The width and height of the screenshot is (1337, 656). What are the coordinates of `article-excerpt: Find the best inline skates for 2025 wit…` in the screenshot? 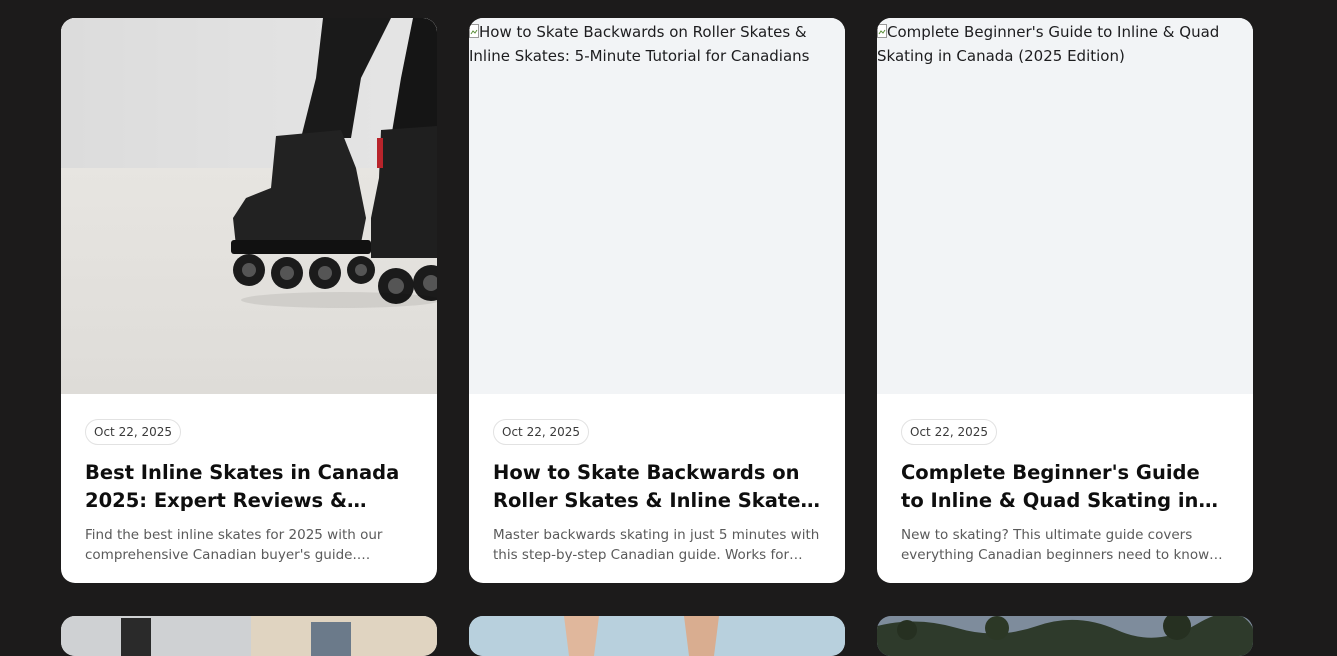 It's located at (234, 545).